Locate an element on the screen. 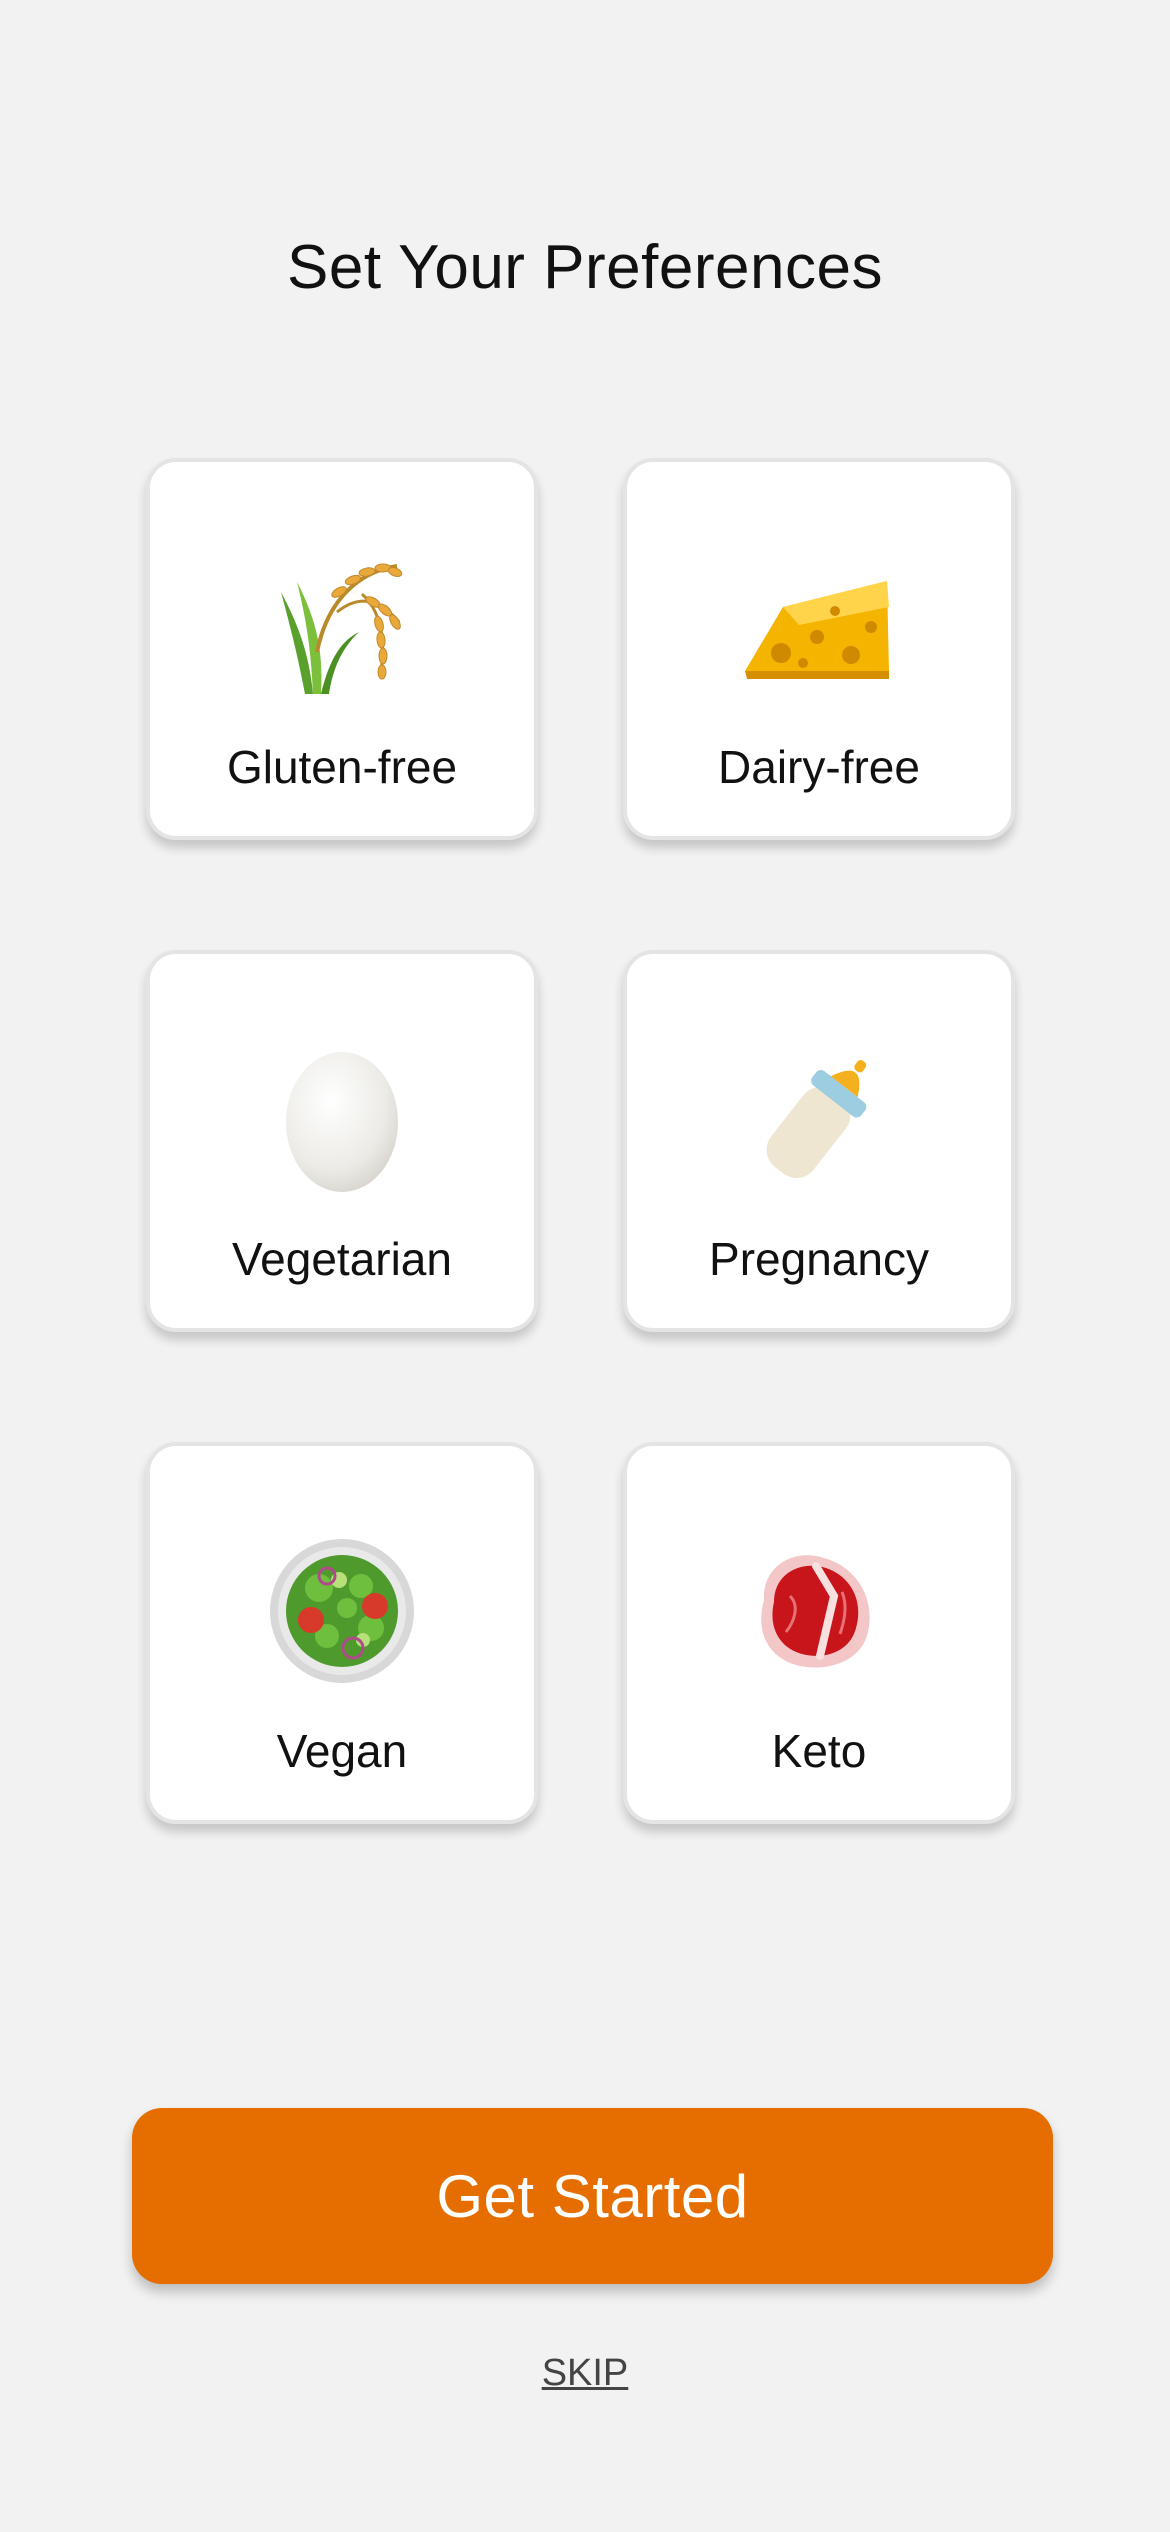 The image size is (1170, 2532). egg-icon is located at coordinates (342, 1119).